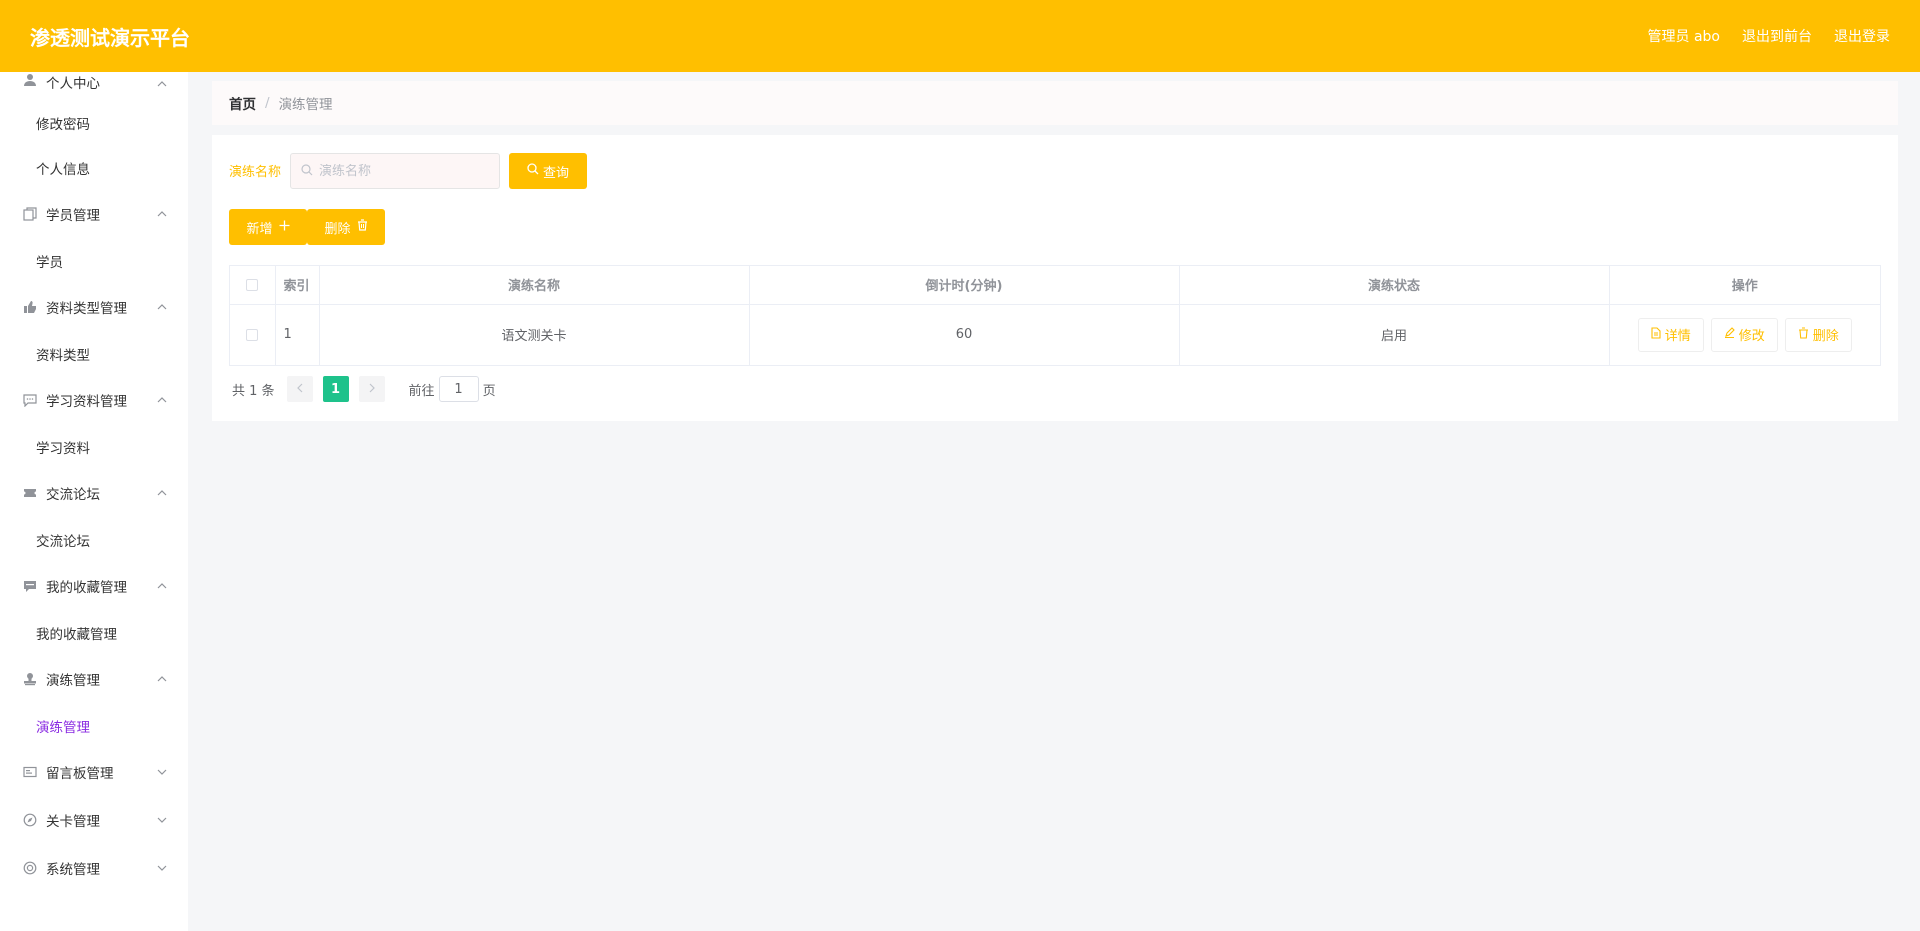 The width and height of the screenshot is (1920, 931). What do you see at coordinates (458, 389) in the screenshot?
I see `goto-page-input` at bounding box center [458, 389].